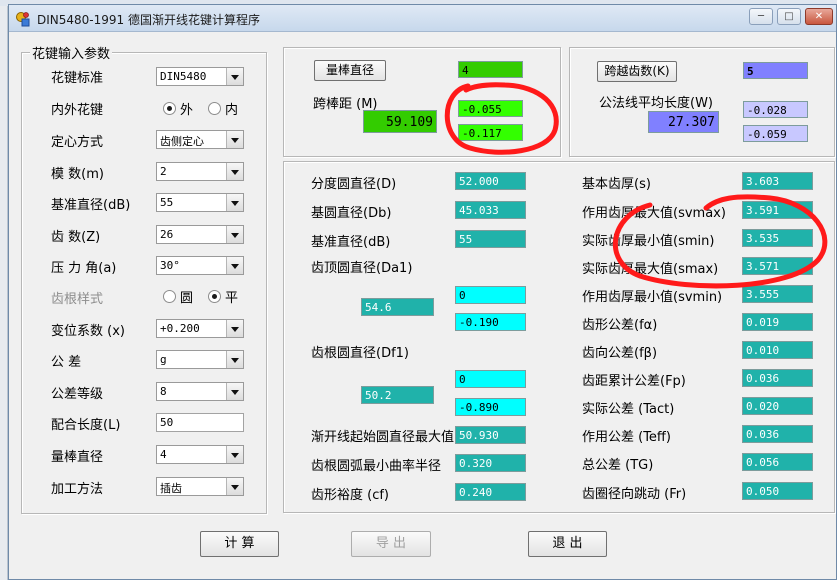 The image size is (837, 580). Describe the element at coordinates (200, 76) in the screenshot. I see `spline-standard-select: DIN5480` at that location.